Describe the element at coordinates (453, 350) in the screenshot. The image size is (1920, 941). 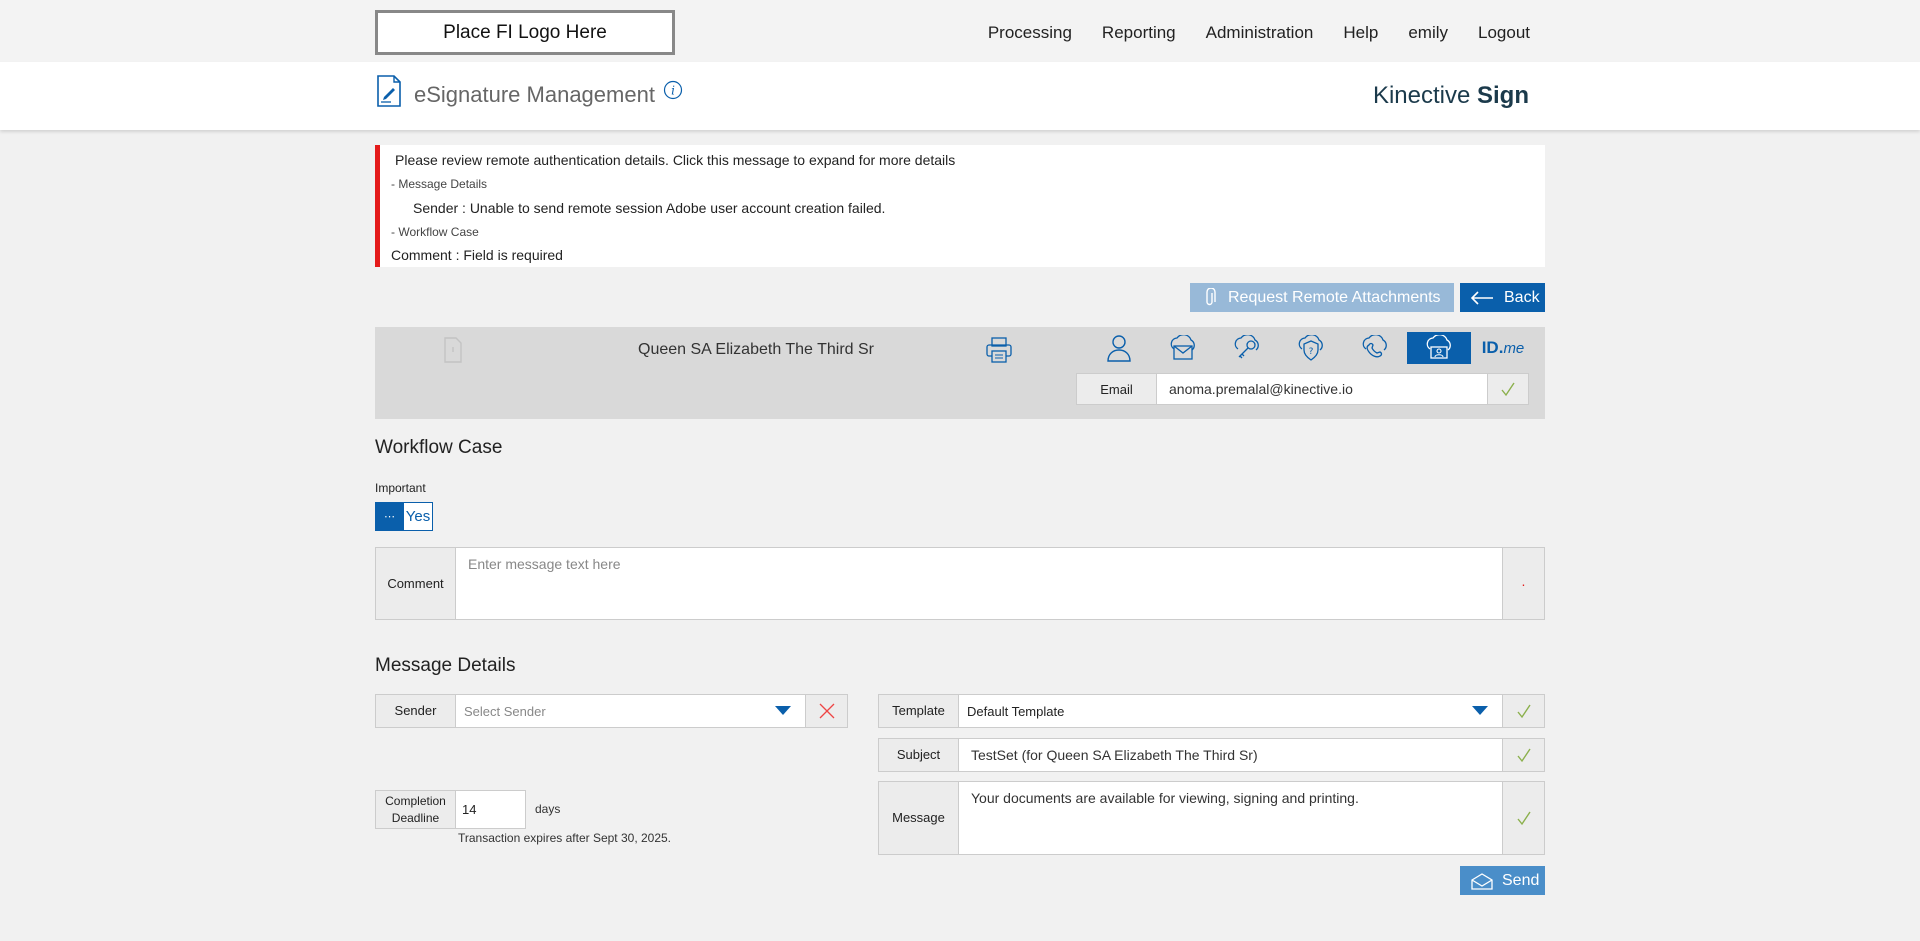
I see `document-icon` at that location.